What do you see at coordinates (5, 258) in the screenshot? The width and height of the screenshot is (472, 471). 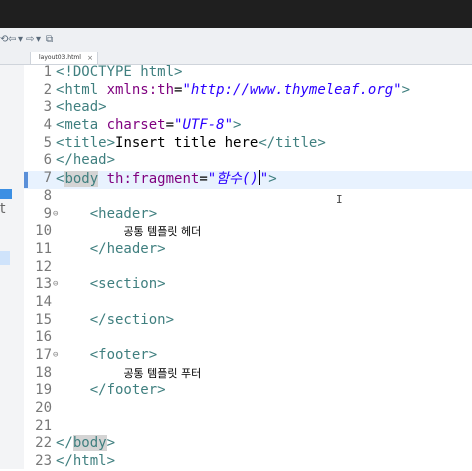 I see `tree-selection-highlight` at bounding box center [5, 258].